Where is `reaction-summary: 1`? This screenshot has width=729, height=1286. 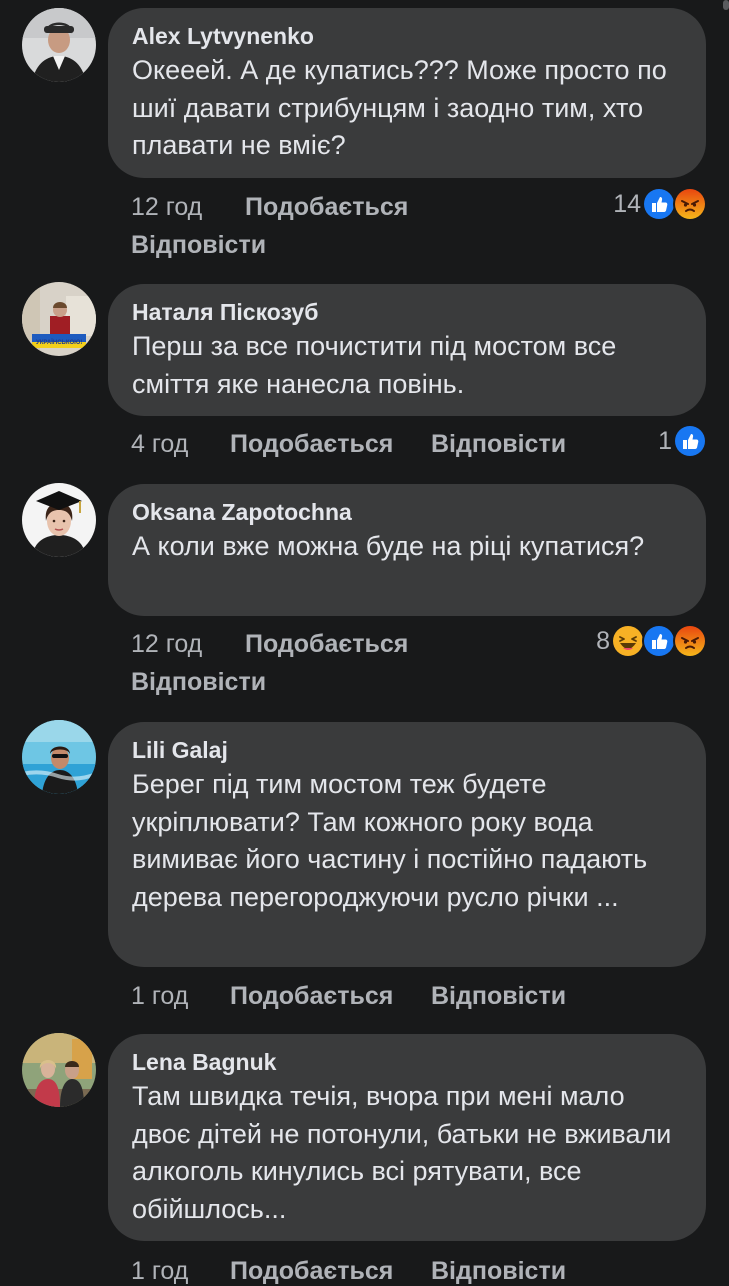
reaction-summary: 1 is located at coordinates (682, 441).